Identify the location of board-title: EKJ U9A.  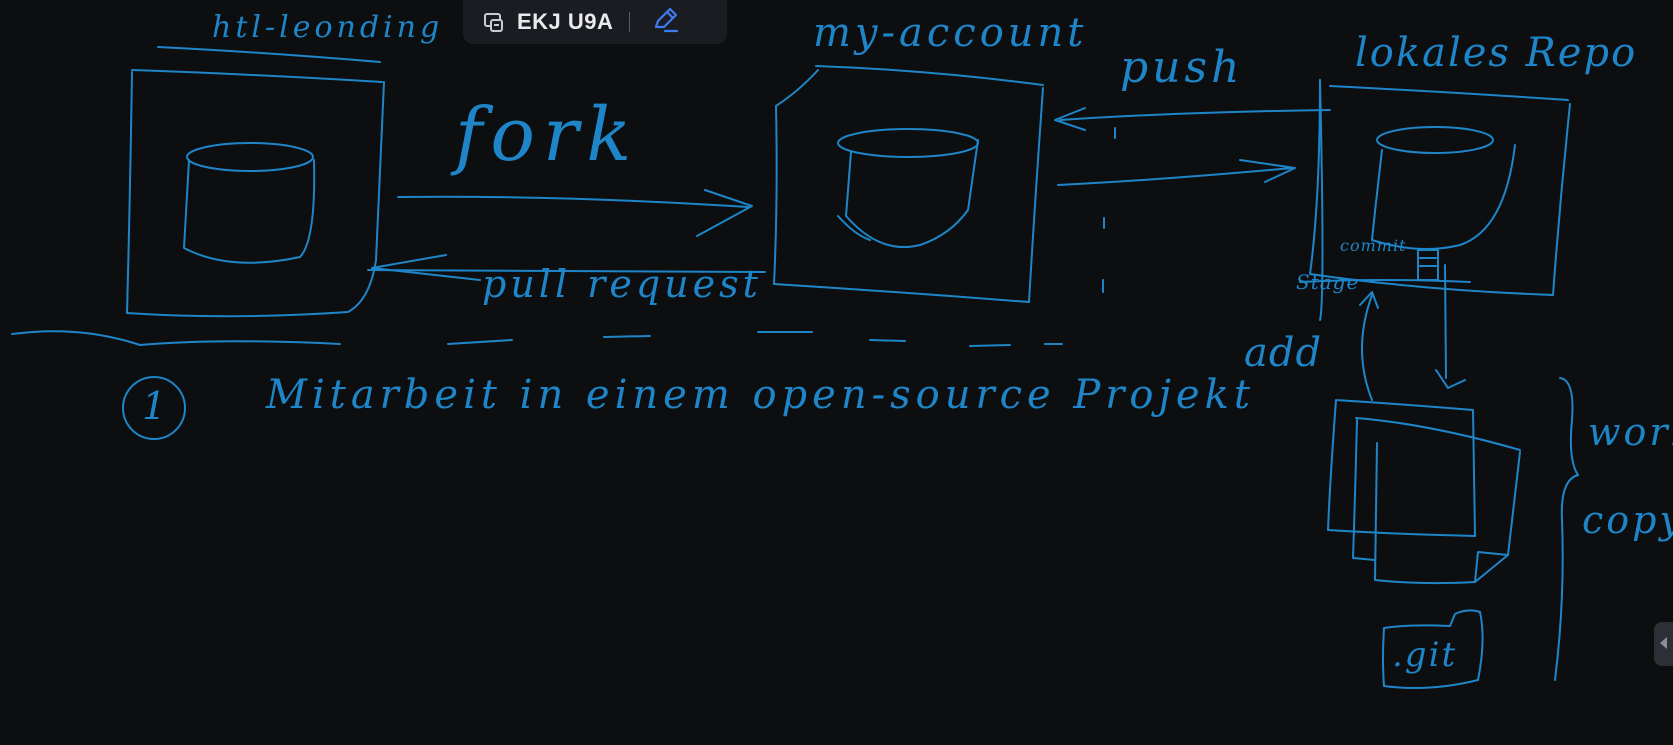
(565, 22).